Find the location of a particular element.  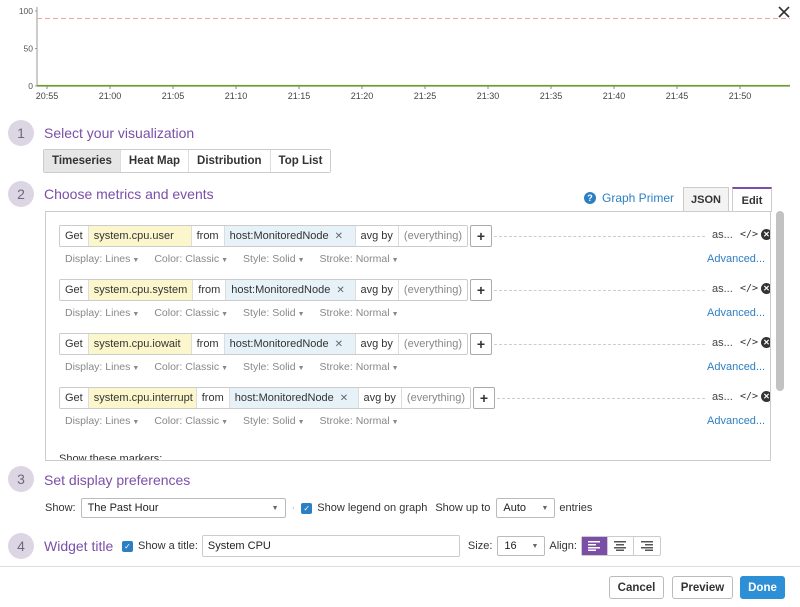

tab-timeseries: Timeseries is located at coordinates (82, 161).